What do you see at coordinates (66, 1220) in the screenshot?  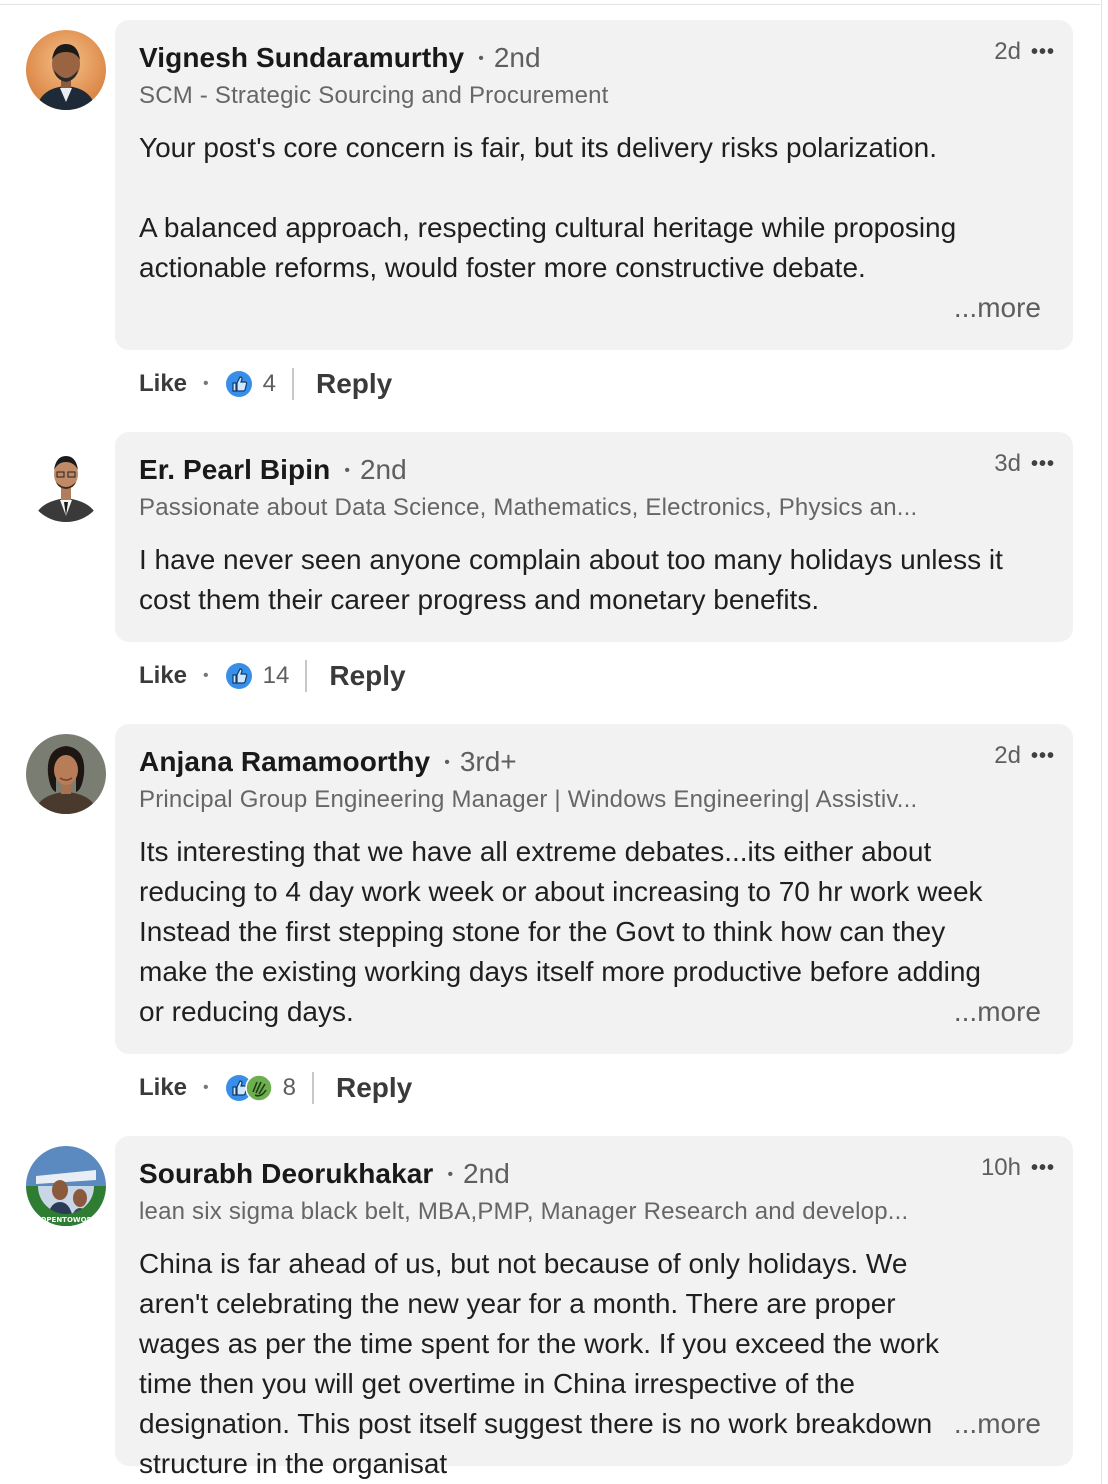 I see `svg-text: #OPENTOWORK` at bounding box center [66, 1220].